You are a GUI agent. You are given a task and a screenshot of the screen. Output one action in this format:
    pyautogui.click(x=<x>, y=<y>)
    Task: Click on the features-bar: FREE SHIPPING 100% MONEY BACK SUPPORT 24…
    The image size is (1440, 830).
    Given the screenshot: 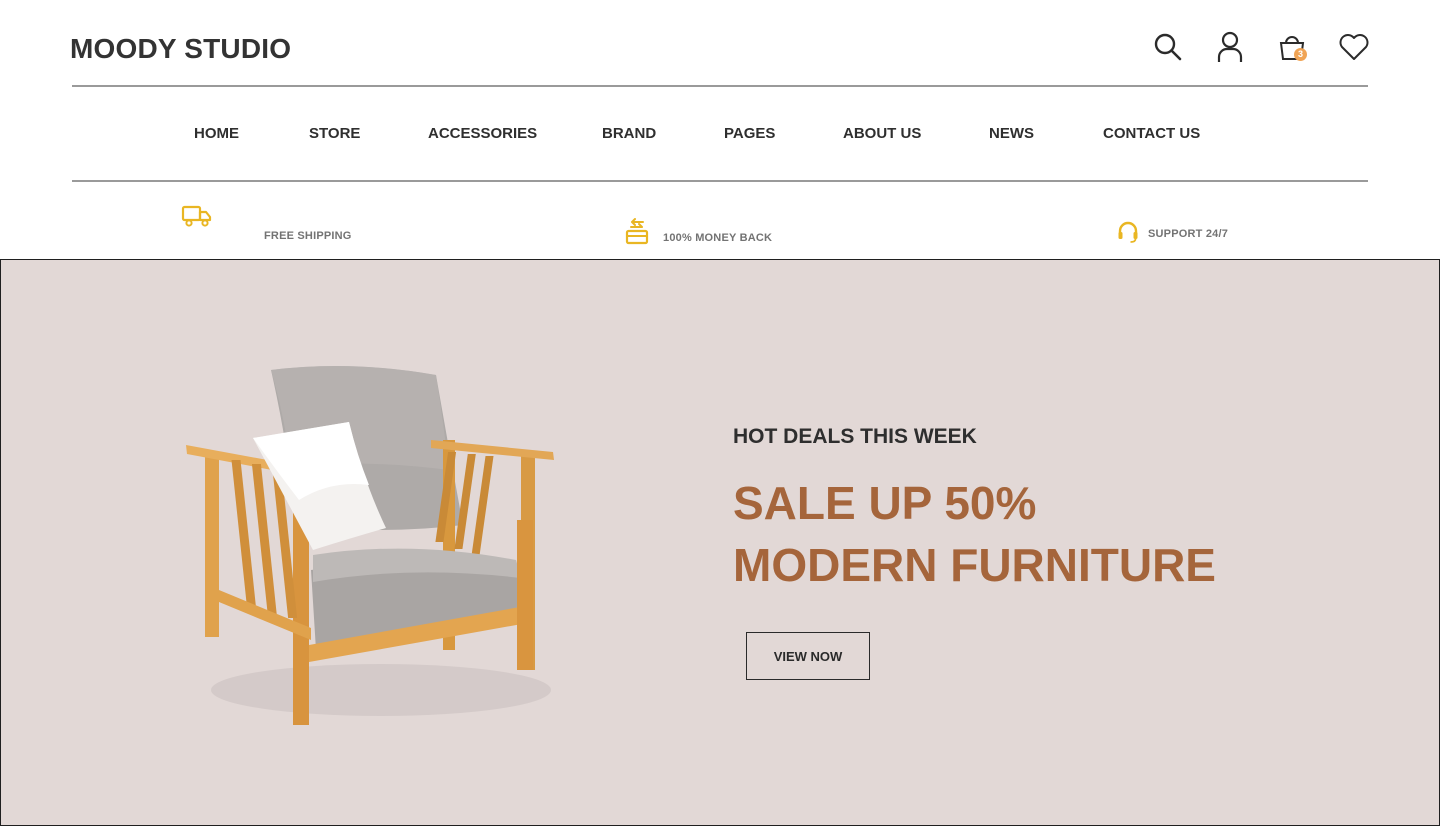 What is the action you would take?
    pyautogui.click(x=720, y=221)
    